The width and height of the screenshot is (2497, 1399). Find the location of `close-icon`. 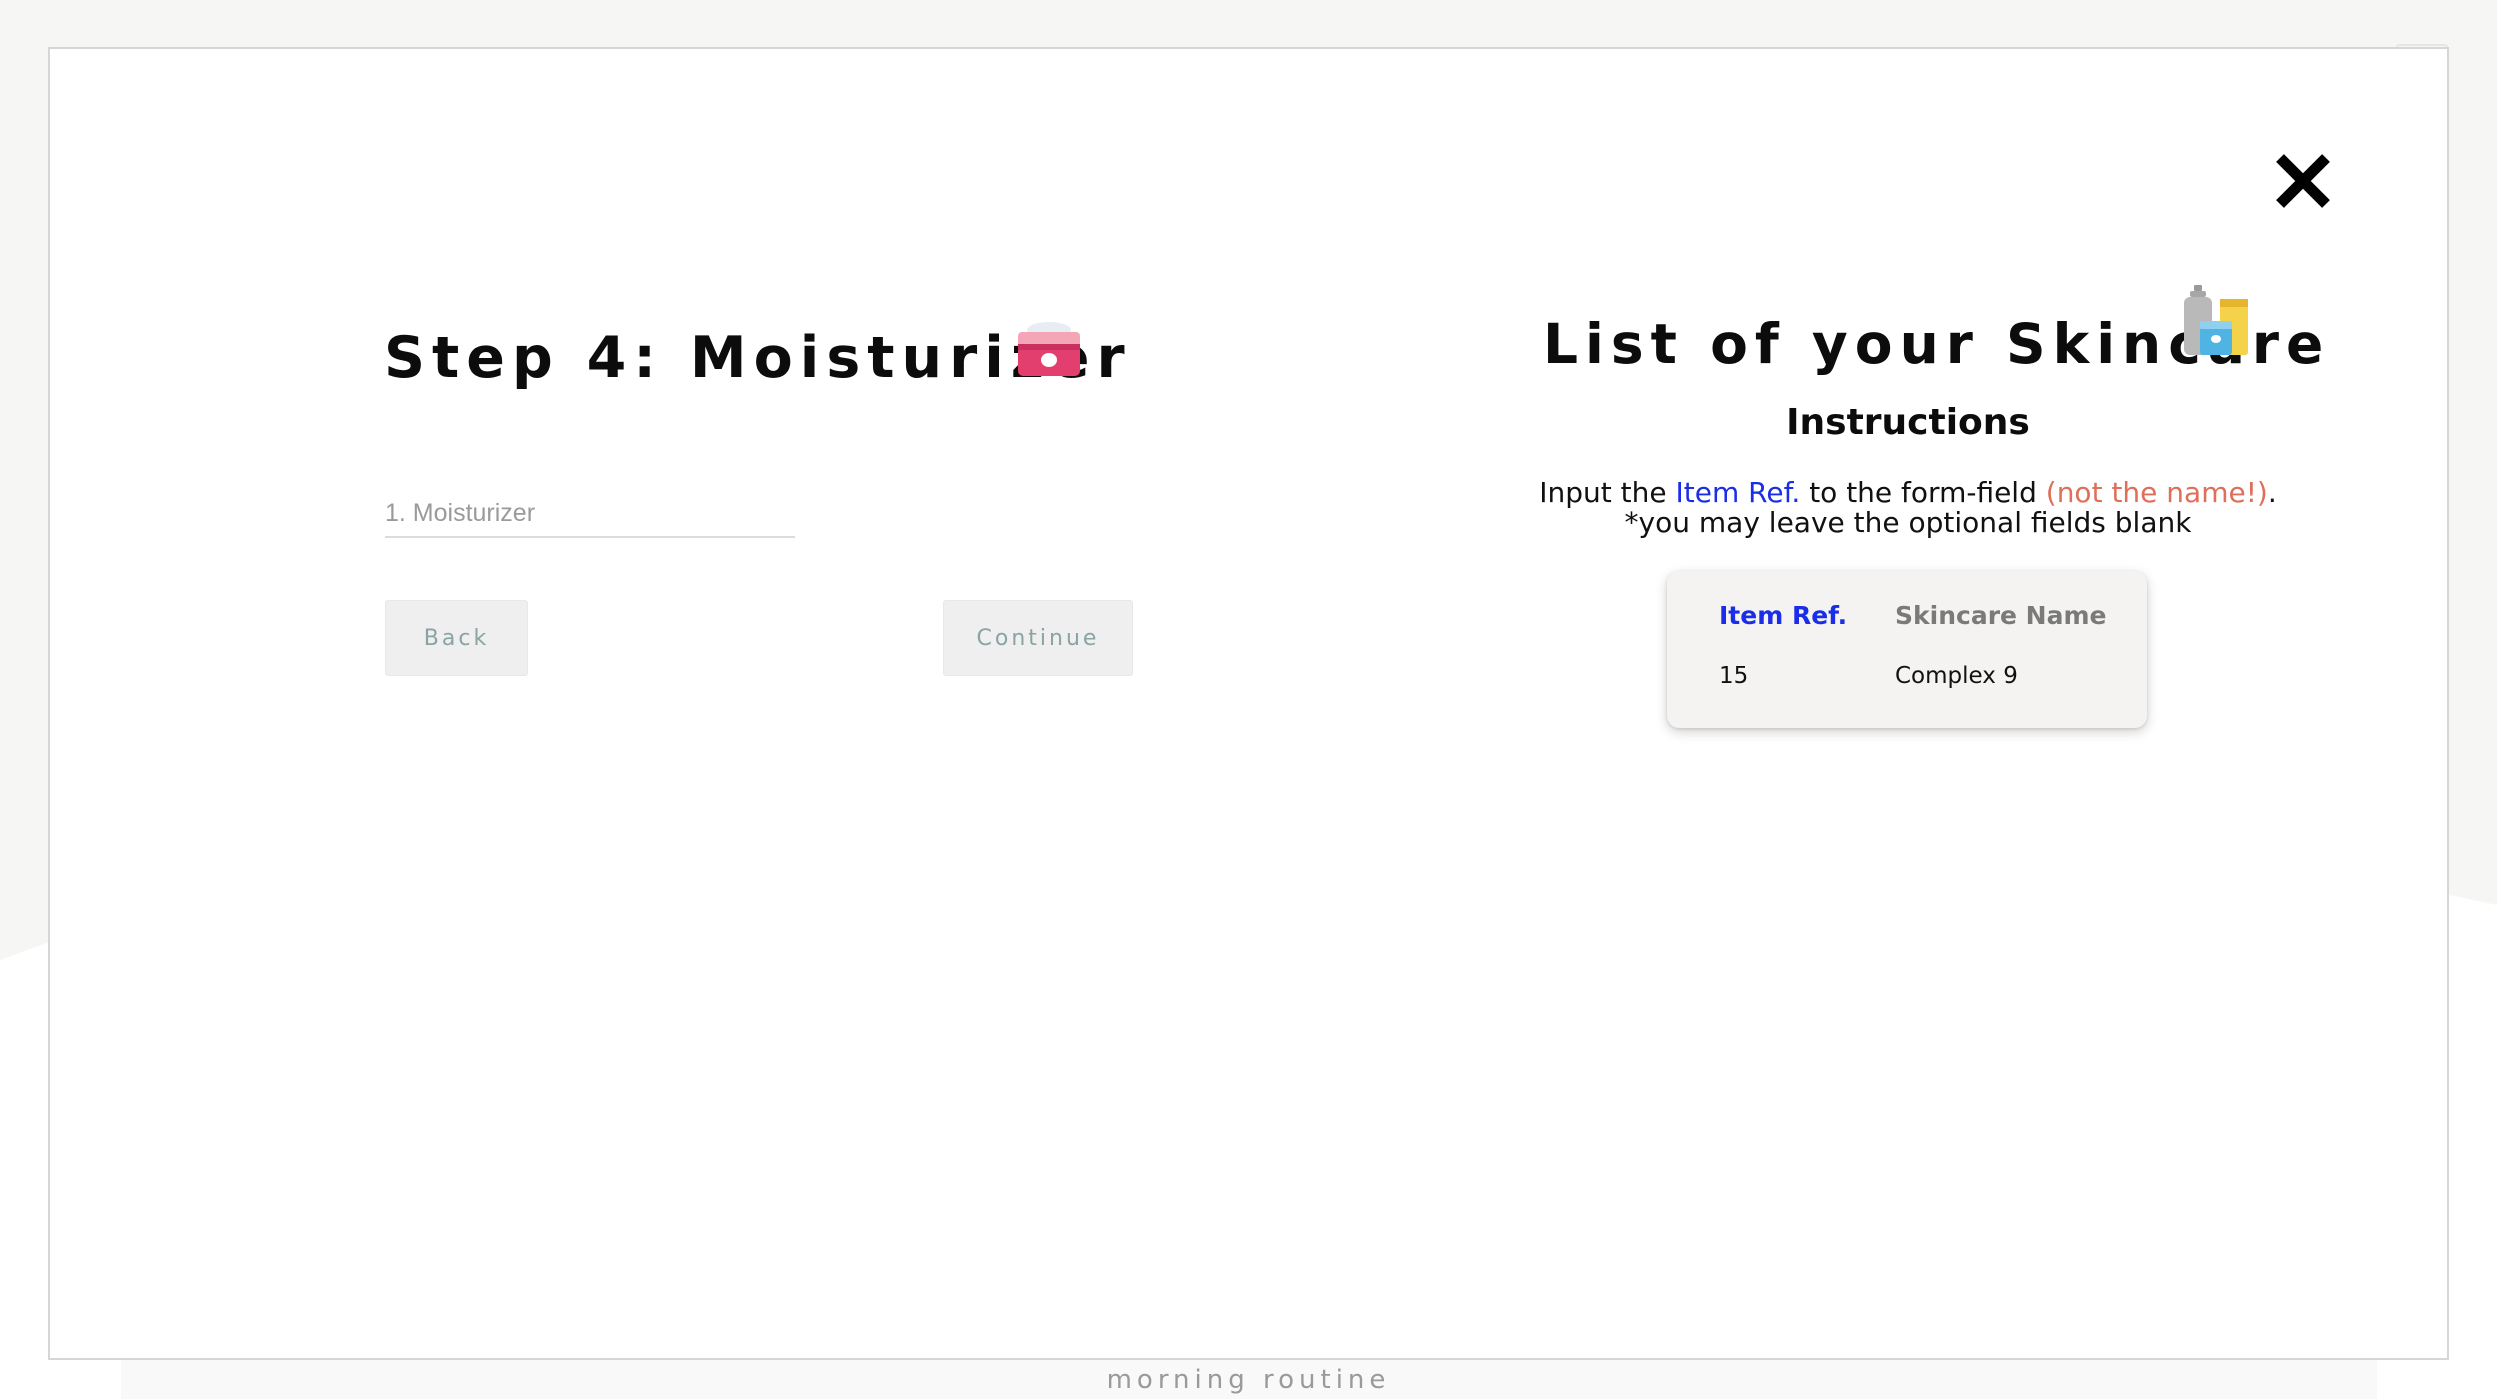

close-icon is located at coordinates (2303, 181).